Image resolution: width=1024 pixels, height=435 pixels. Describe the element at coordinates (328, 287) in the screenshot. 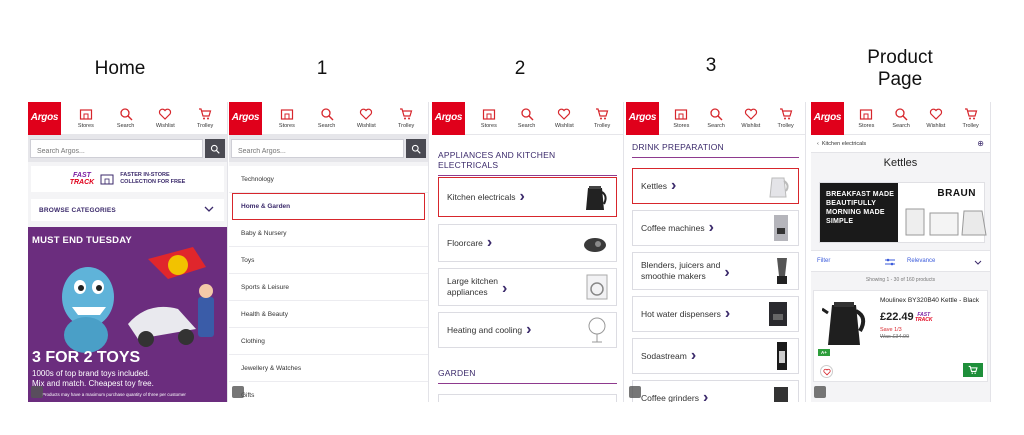

I see `category-item: Sports & Leisure` at that location.